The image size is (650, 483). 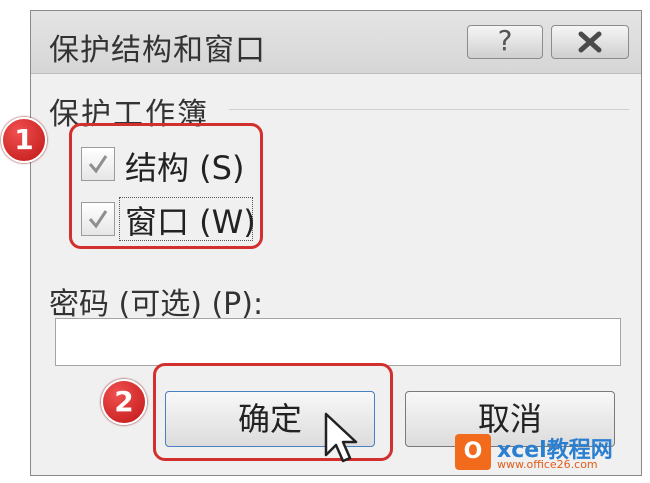 What do you see at coordinates (429, 109) in the screenshot?
I see `group-divider` at bounding box center [429, 109].